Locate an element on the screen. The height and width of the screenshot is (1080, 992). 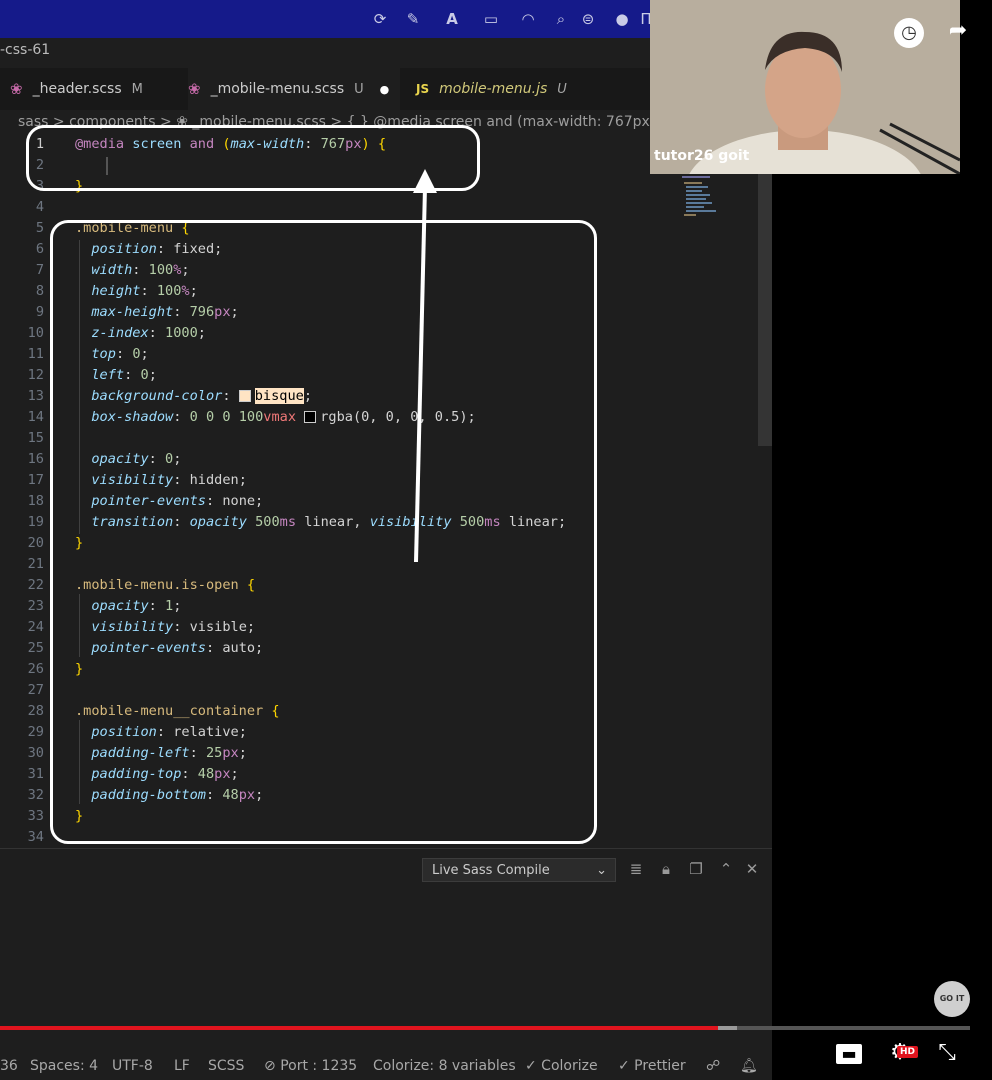
line-number: 6 is located at coordinates (39, 249).